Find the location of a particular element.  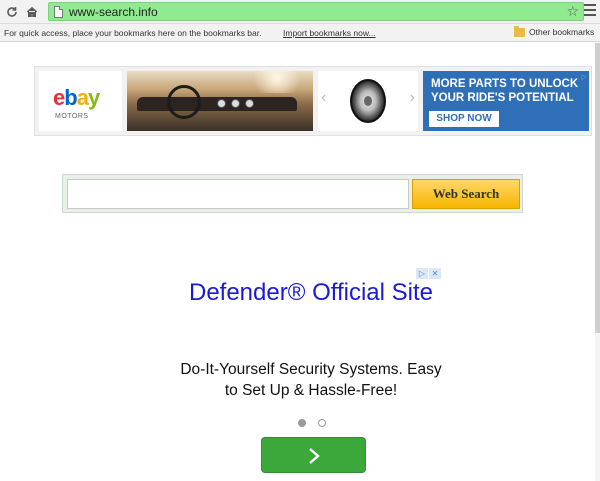

other-bookmarks: Other bookmarks is located at coordinates (554, 31).